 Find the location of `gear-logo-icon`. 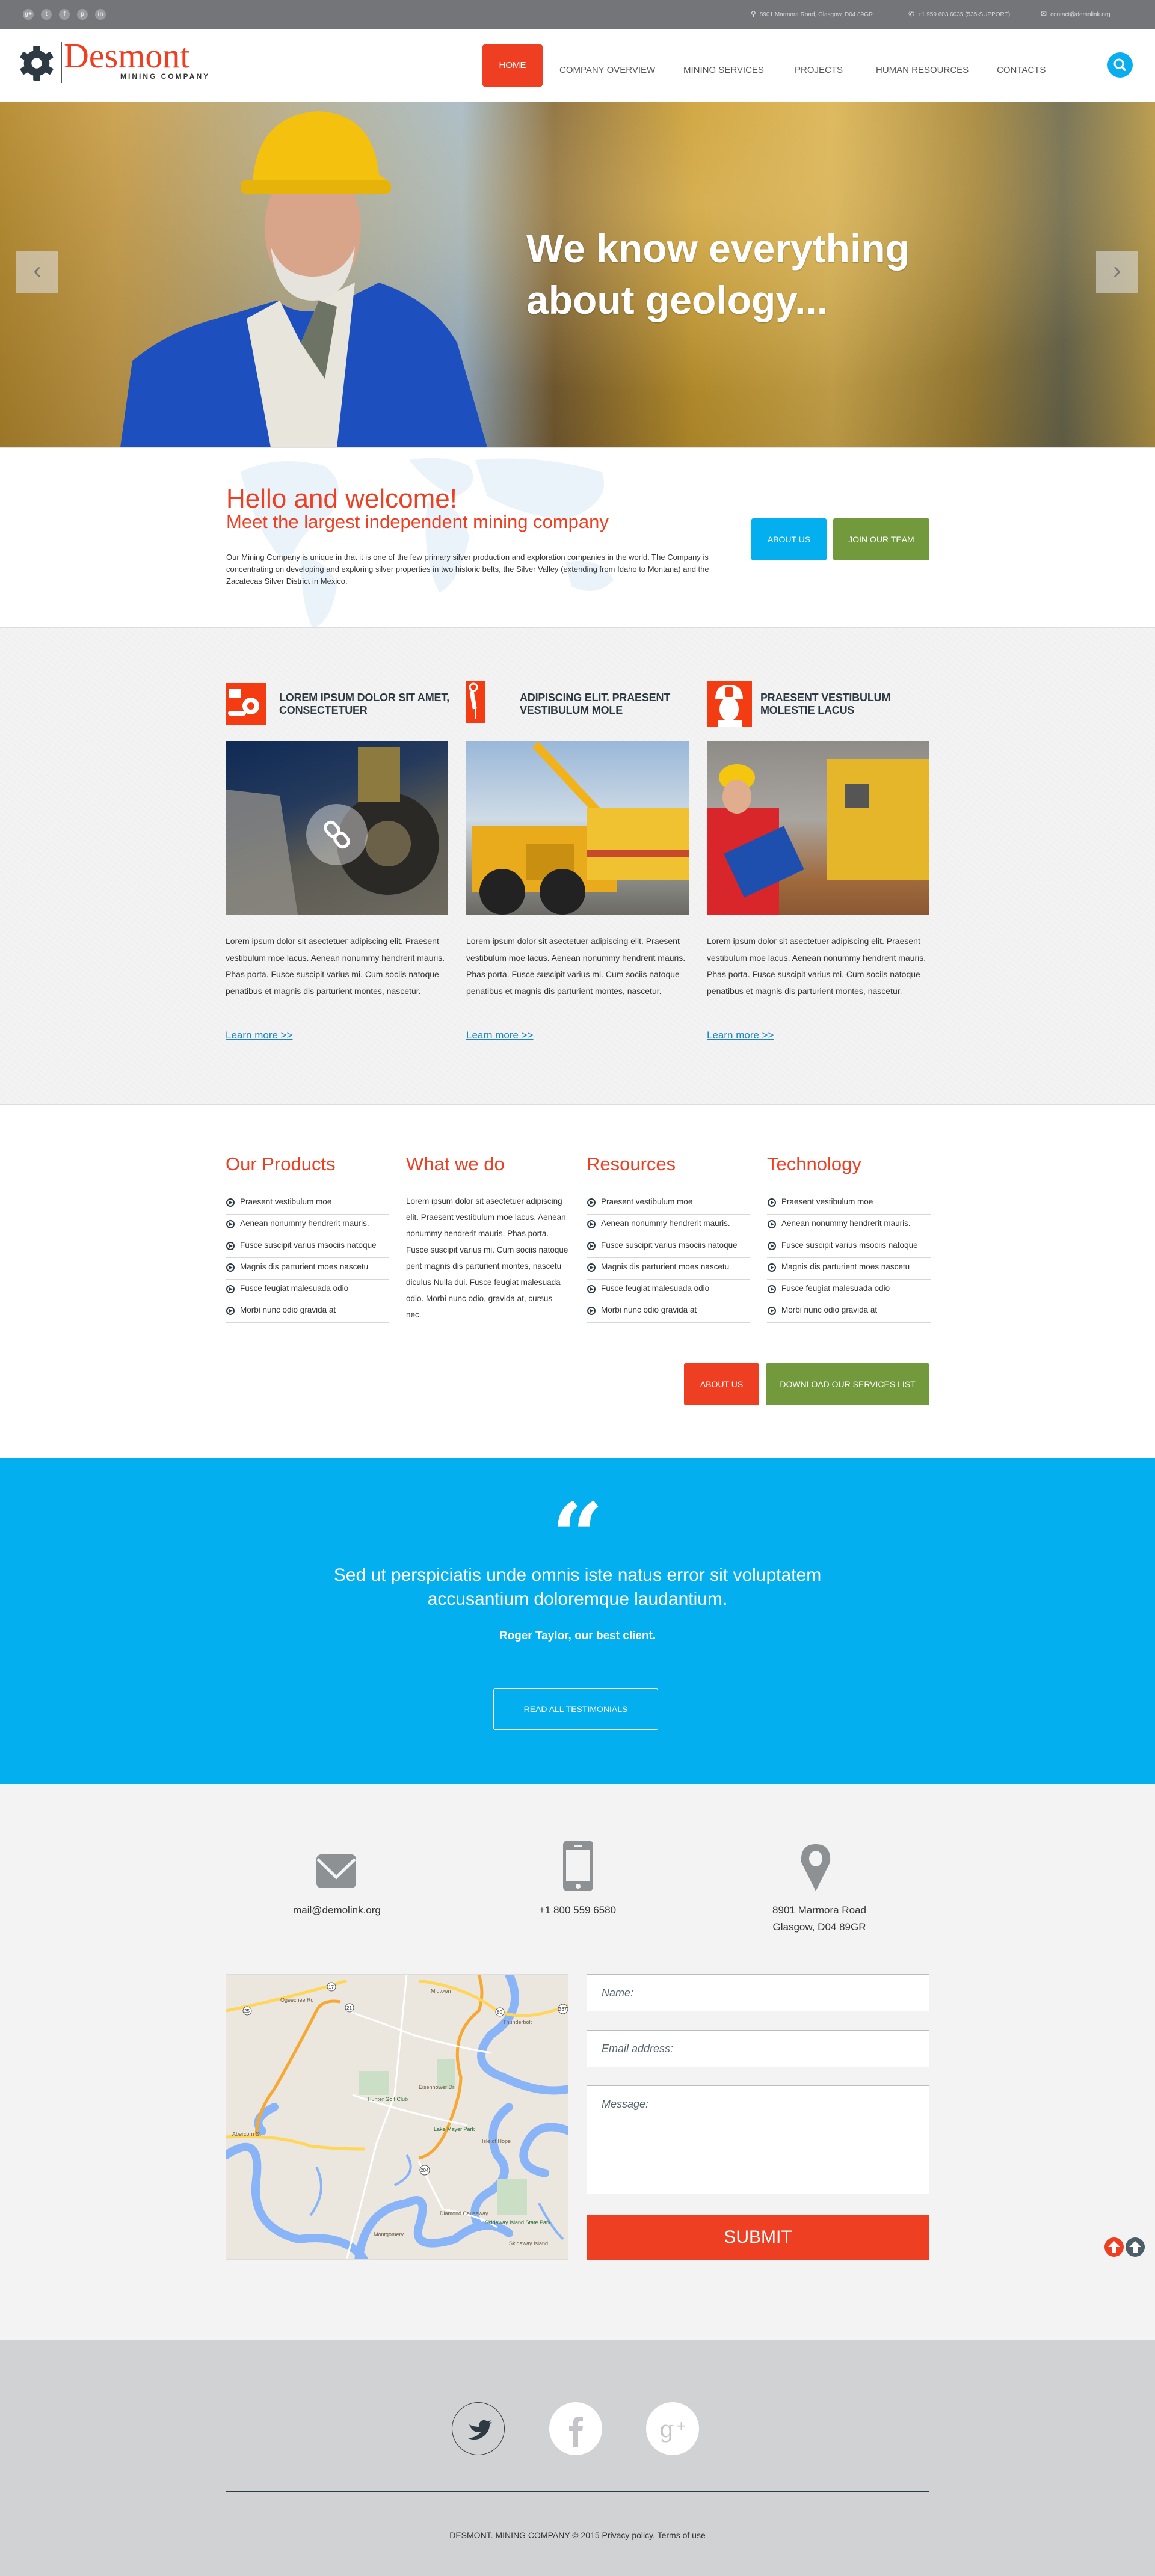

gear-logo-icon is located at coordinates (37, 63).